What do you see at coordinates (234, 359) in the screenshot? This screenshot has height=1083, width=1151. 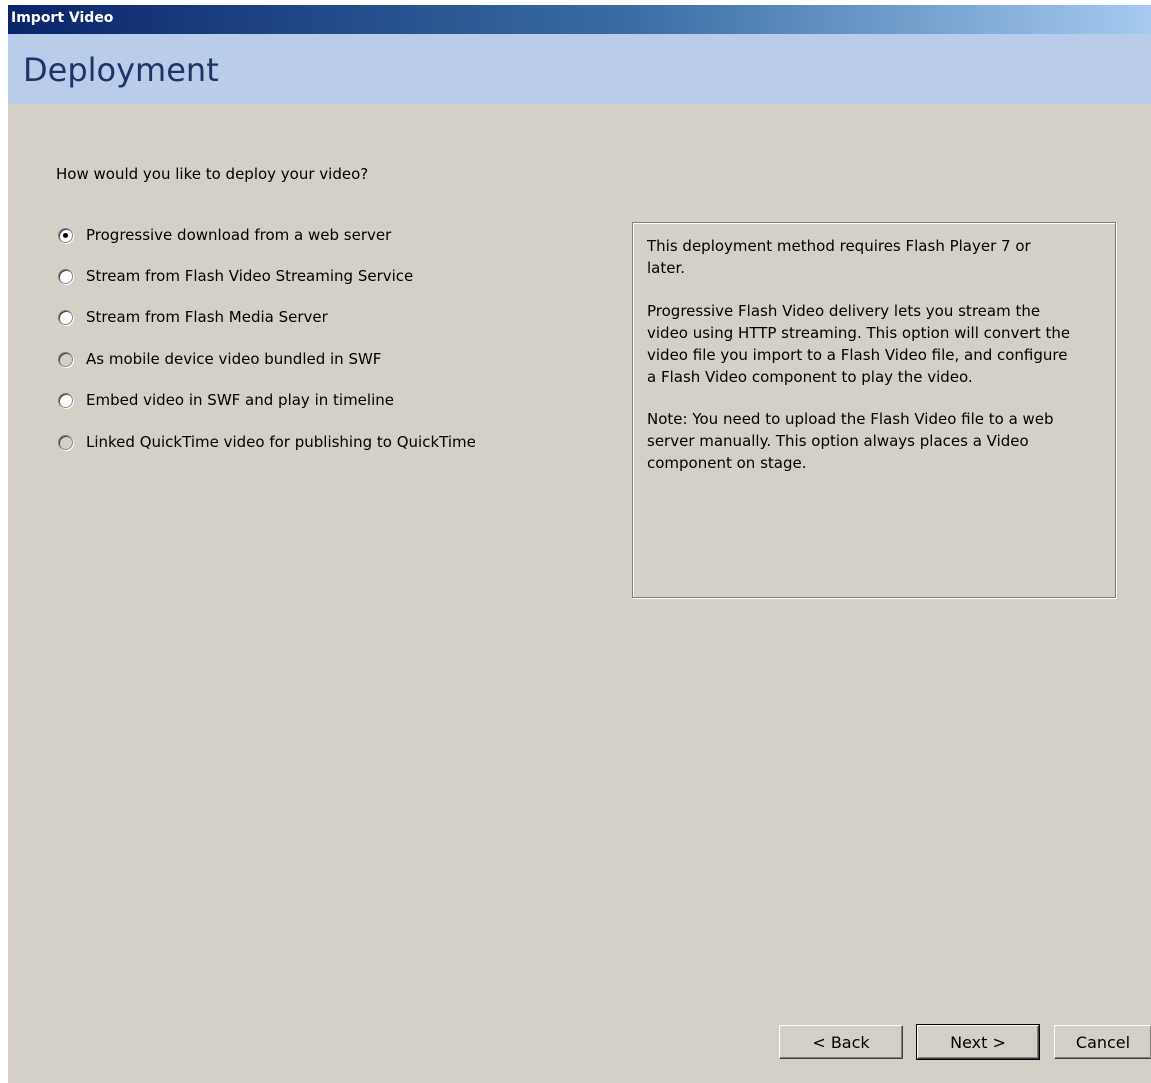 I see `option-label: As mobile device video bundled in SWF` at bounding box center [234, 359].